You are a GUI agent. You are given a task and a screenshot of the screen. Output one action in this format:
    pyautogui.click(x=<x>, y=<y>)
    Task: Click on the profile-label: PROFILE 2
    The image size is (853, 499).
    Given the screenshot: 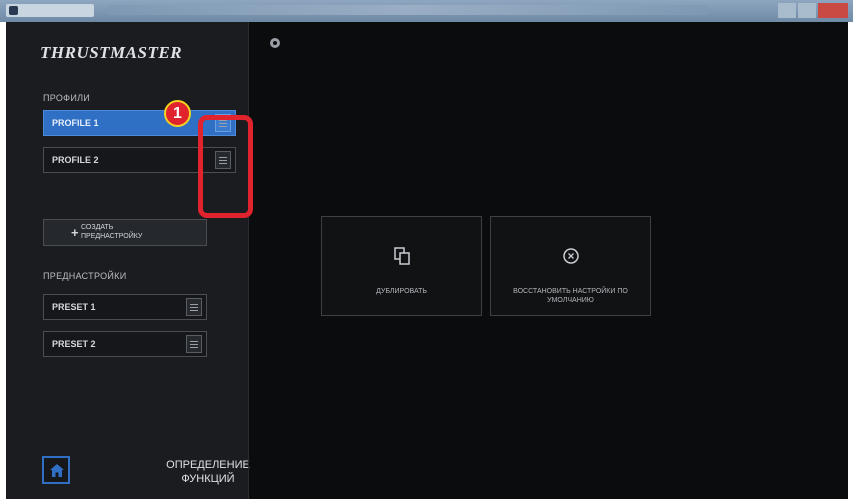 What is the action you would take?
    pyautogui.click(x=75, y=160)
    